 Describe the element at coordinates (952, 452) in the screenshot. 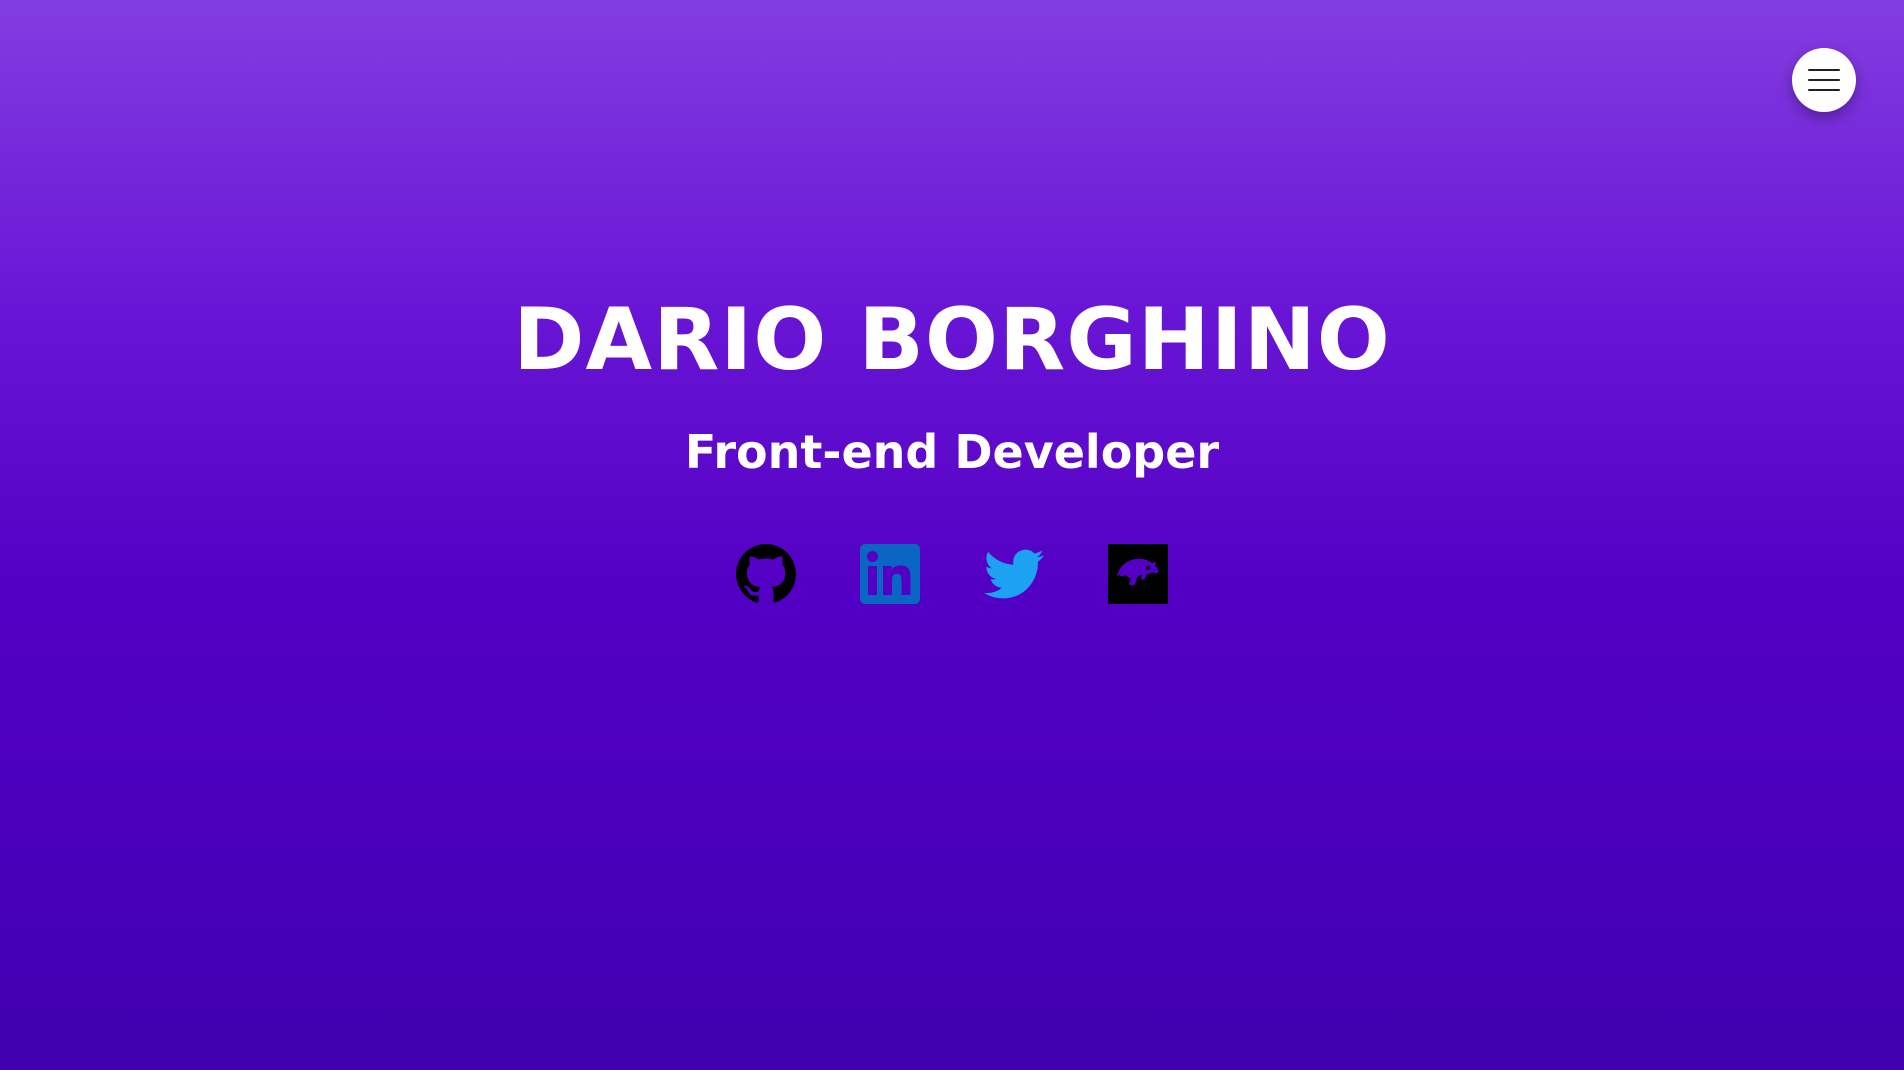

I see `job-title: Front-end Developer` at that location.